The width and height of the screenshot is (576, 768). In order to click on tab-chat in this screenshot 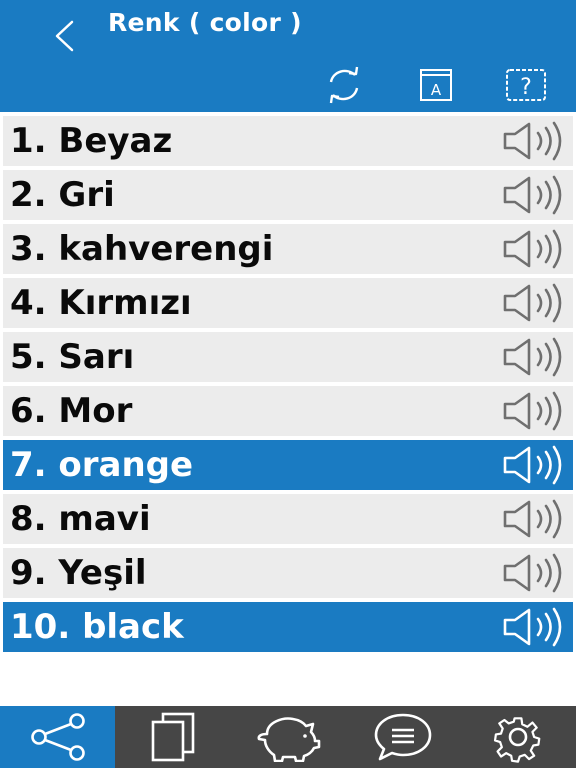, I will do `click(403, 737)`.